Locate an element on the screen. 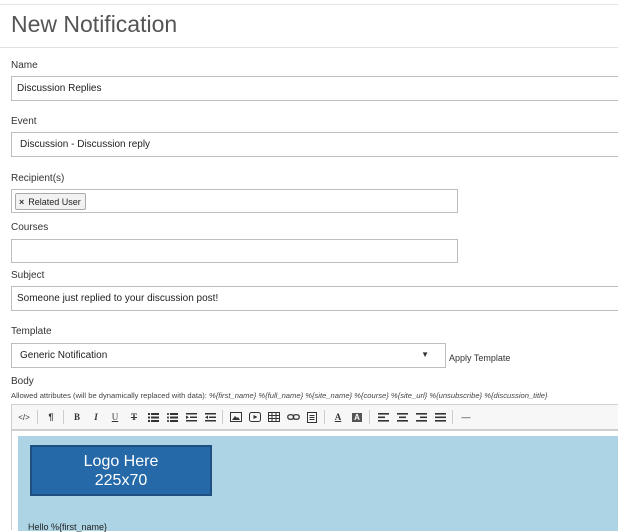 This screenshot has height=532, width=618. title-divider is located at coordinates (309, 47).